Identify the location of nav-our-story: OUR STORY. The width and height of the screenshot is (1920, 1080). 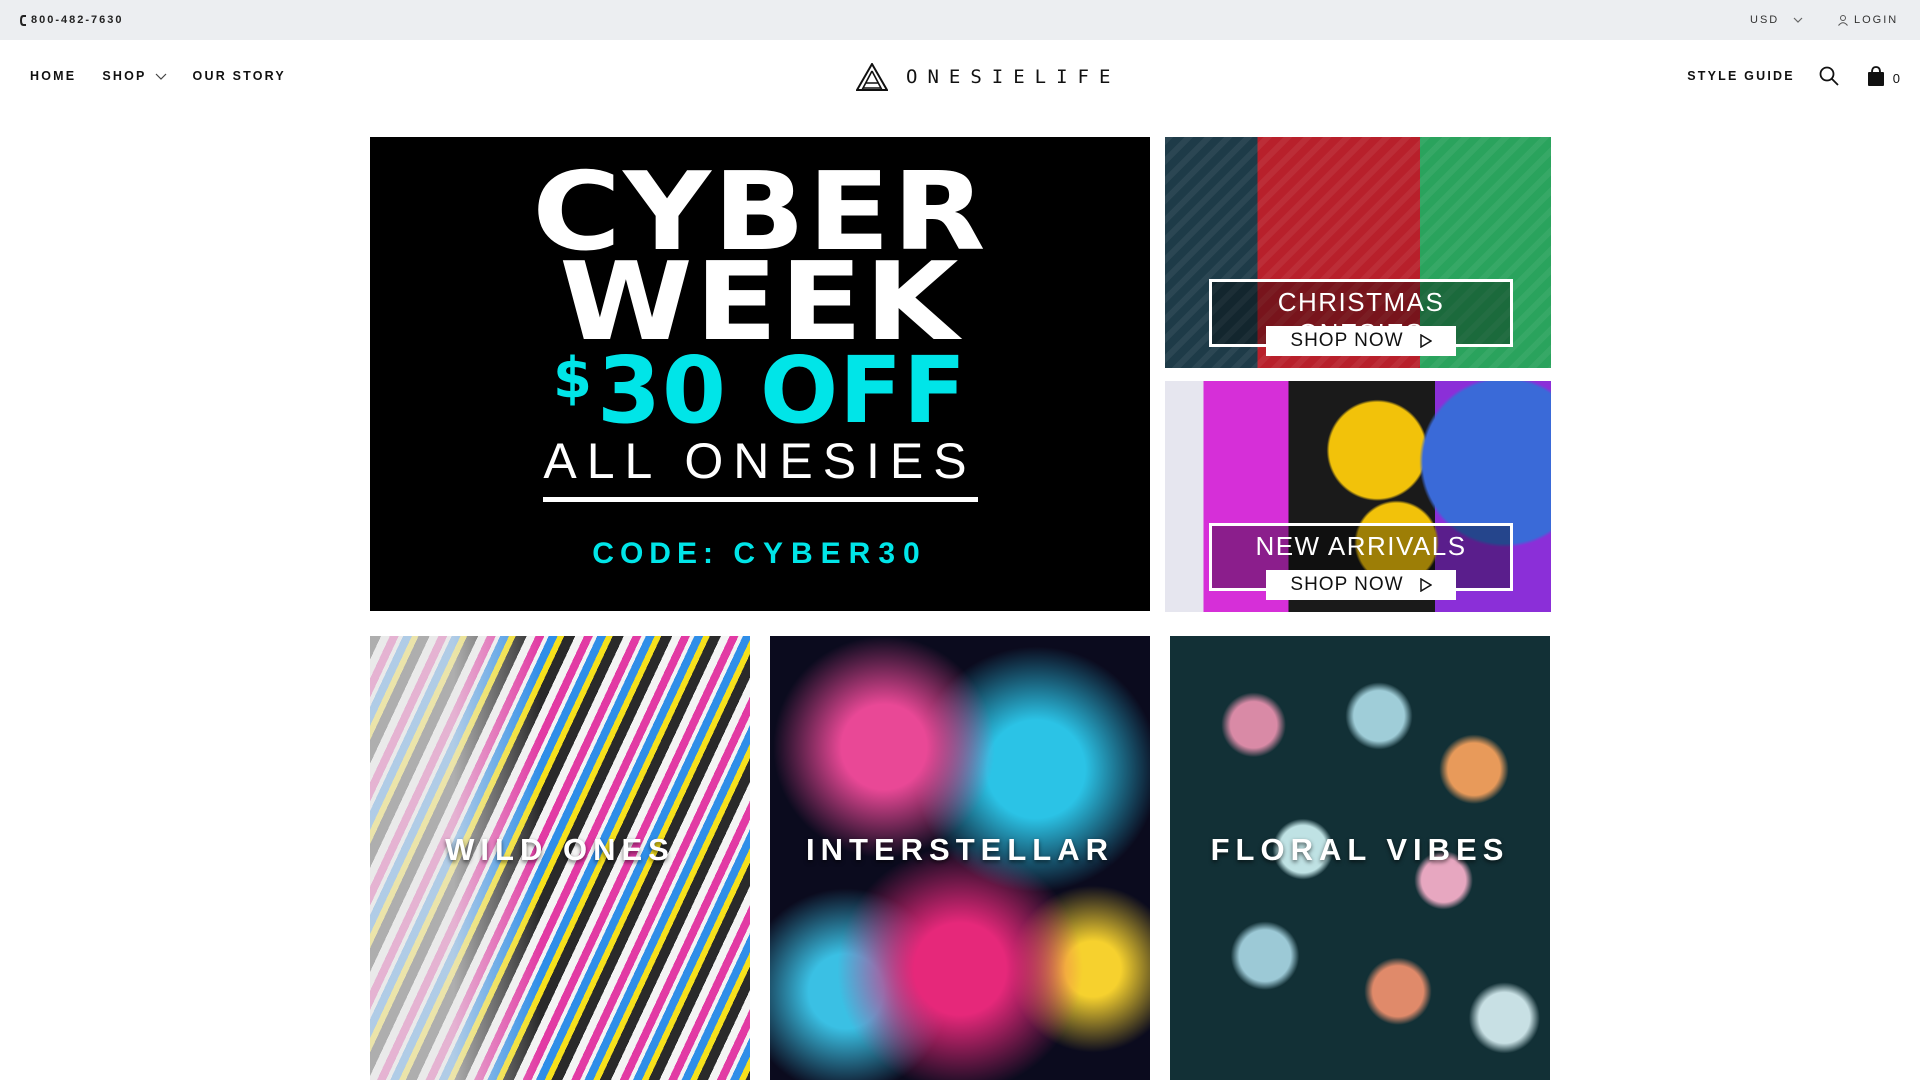
(239, 76).